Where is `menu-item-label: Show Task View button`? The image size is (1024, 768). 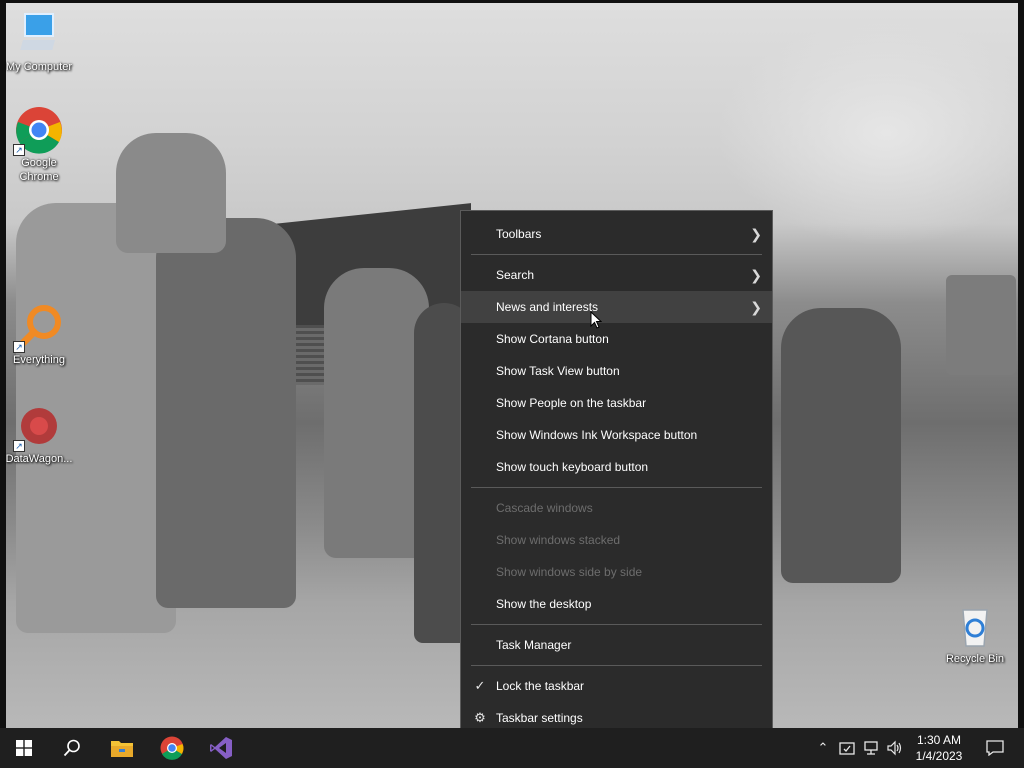 menu-item-label: Show Task View button is located at coordinates (558, 371).